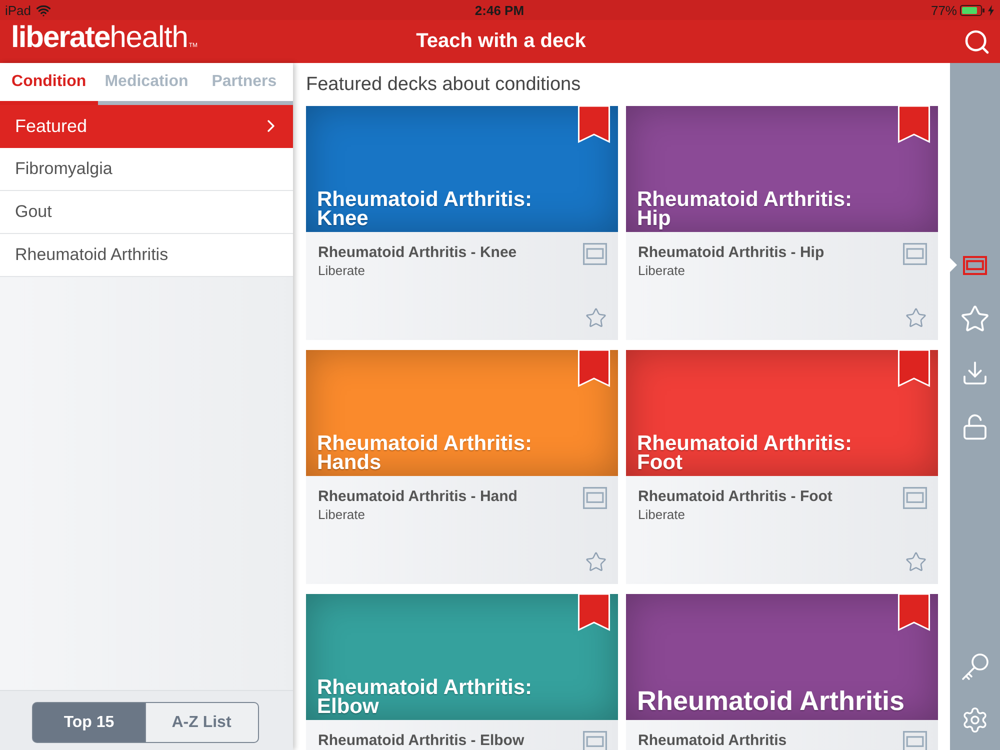 The width and height of the screenshot is (1000, 750). What do you see at coordinates (89, 722) in the screenshot?
I see `view-toggle-button: Top 15` at bounding box center [89, 722].